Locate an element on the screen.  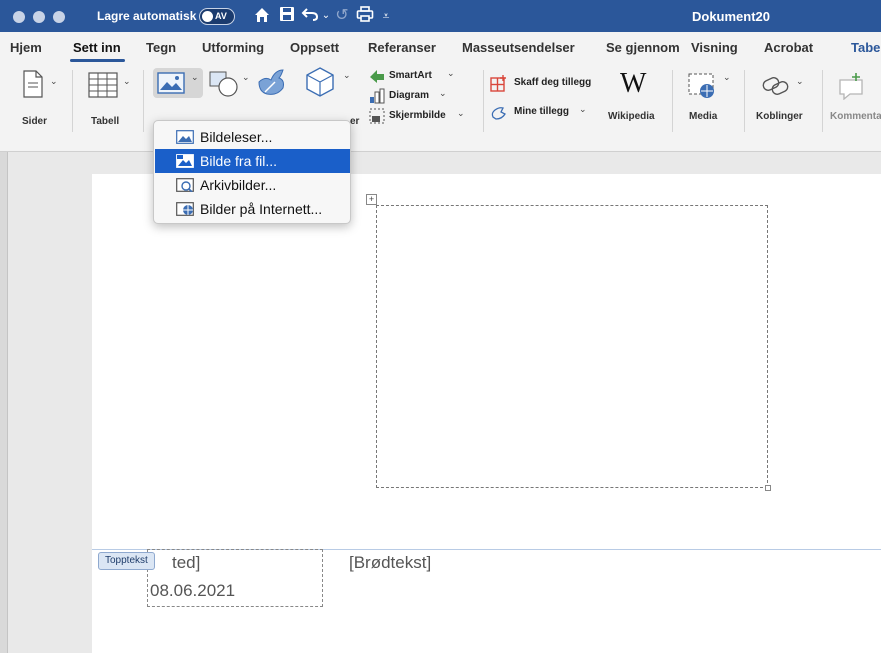
zoom-window-button is located at coordinates (59, 17).